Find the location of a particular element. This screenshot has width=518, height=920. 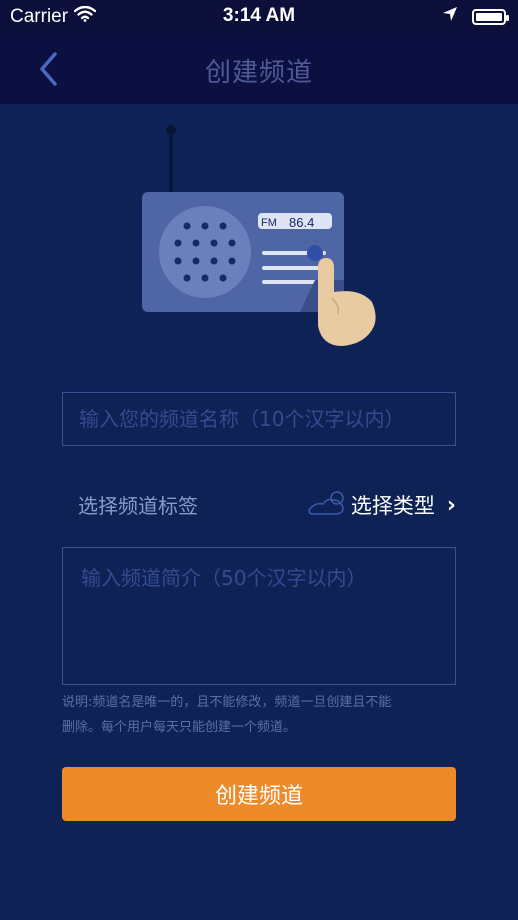

select-type-button: 选择类型 › is located at coordinates (381, 505).